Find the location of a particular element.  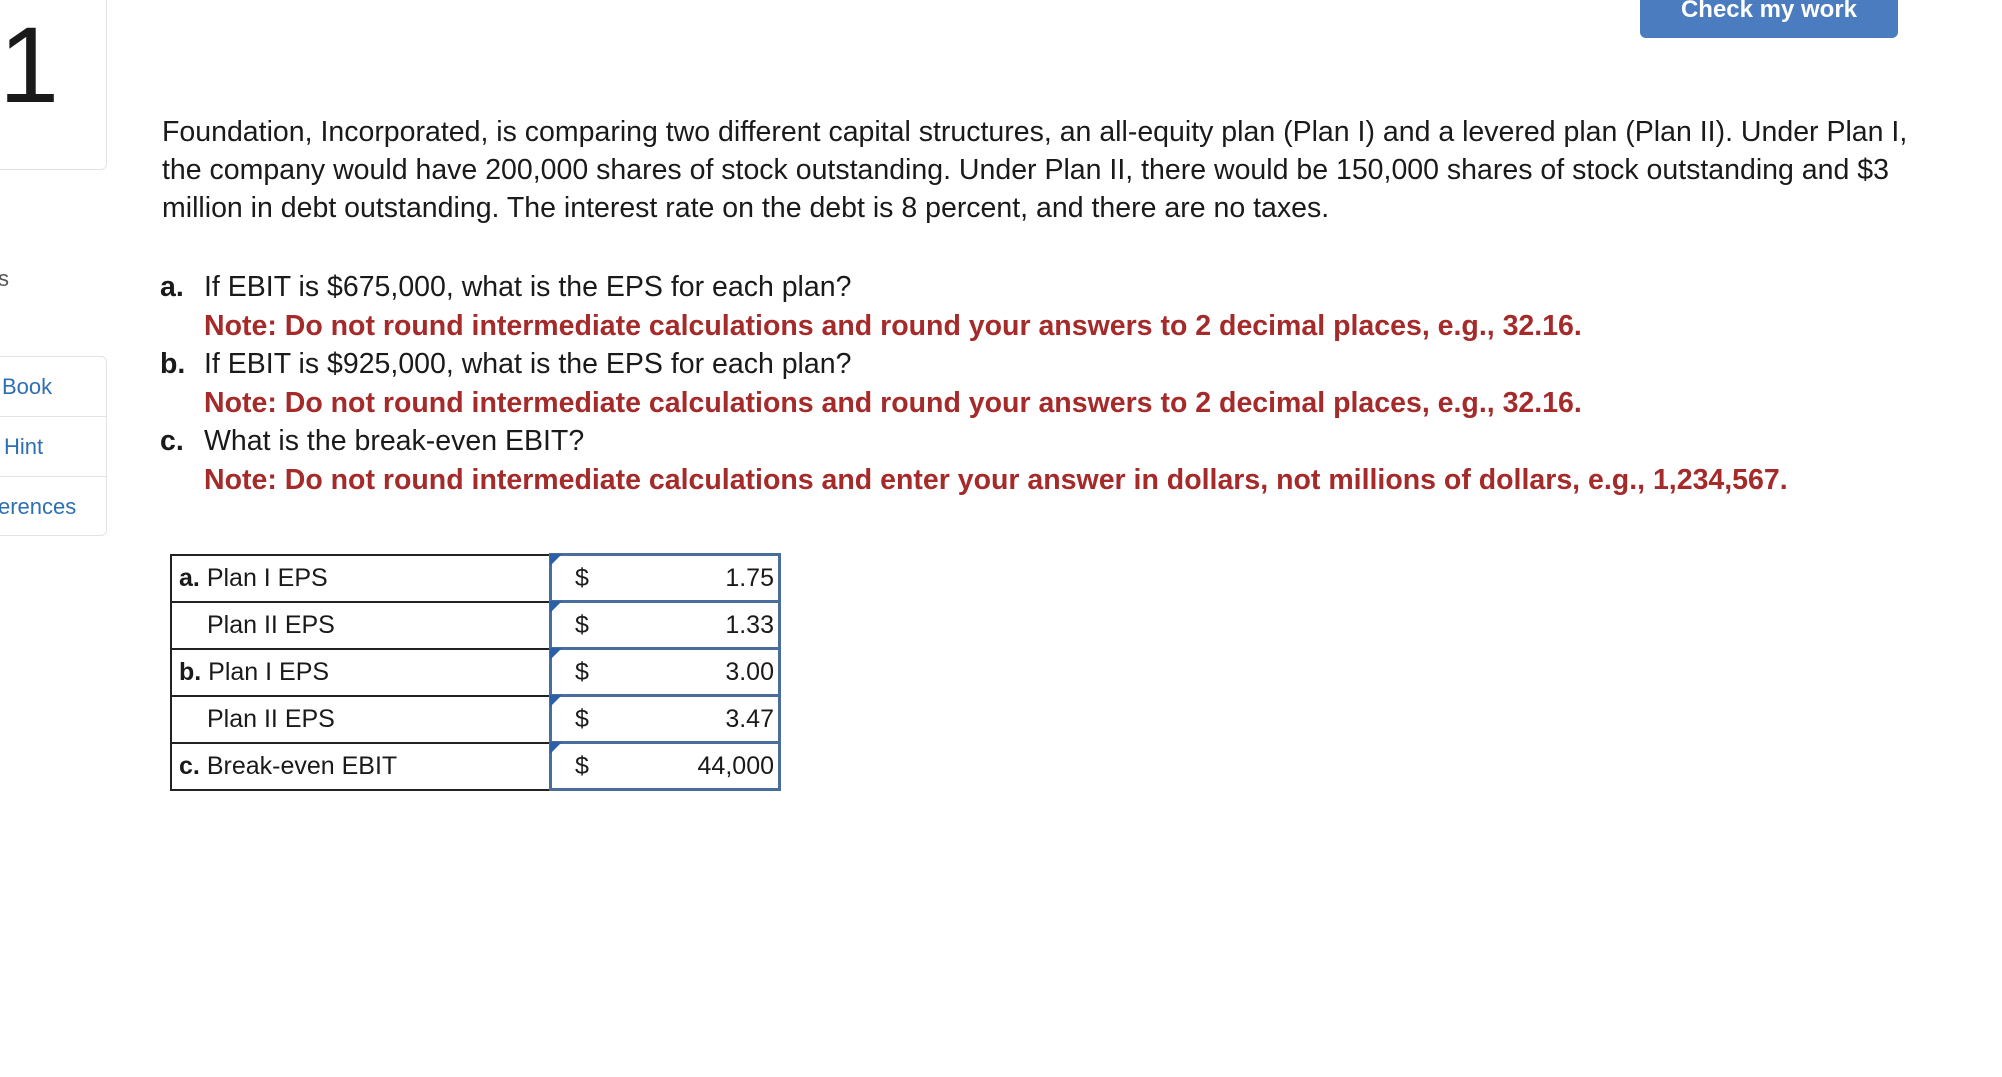

answer-input-plan1-eps-a: $ 1.75 is located at coordinates (665, 578).